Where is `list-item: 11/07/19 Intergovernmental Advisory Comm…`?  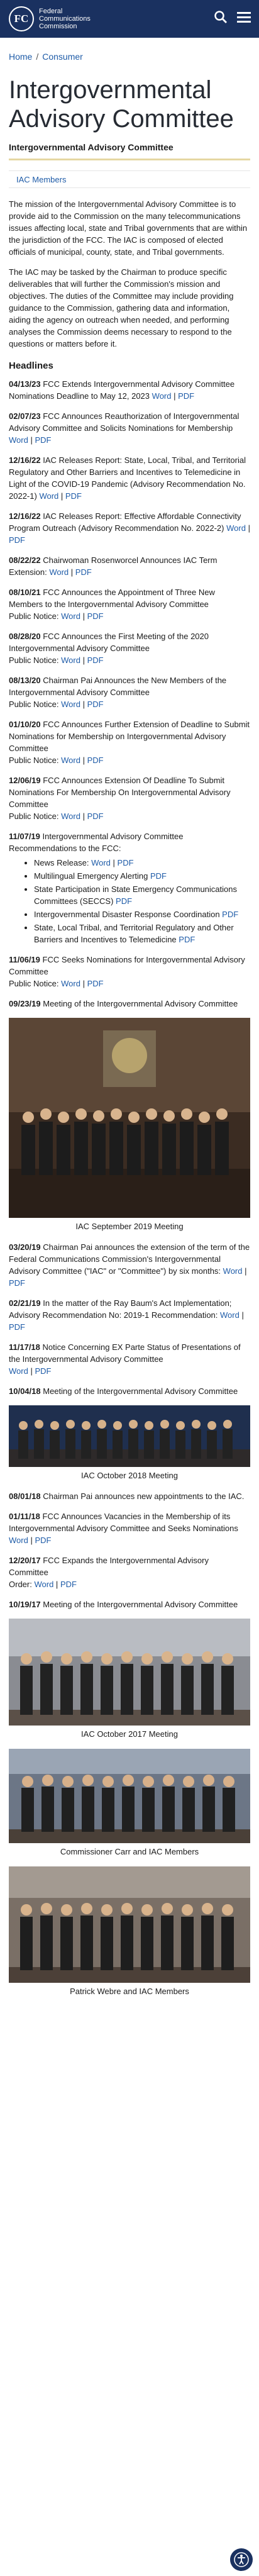
list-item: 11/07/19 Intergovernmental Advisory Comm… is located at coordinates (129, 887).